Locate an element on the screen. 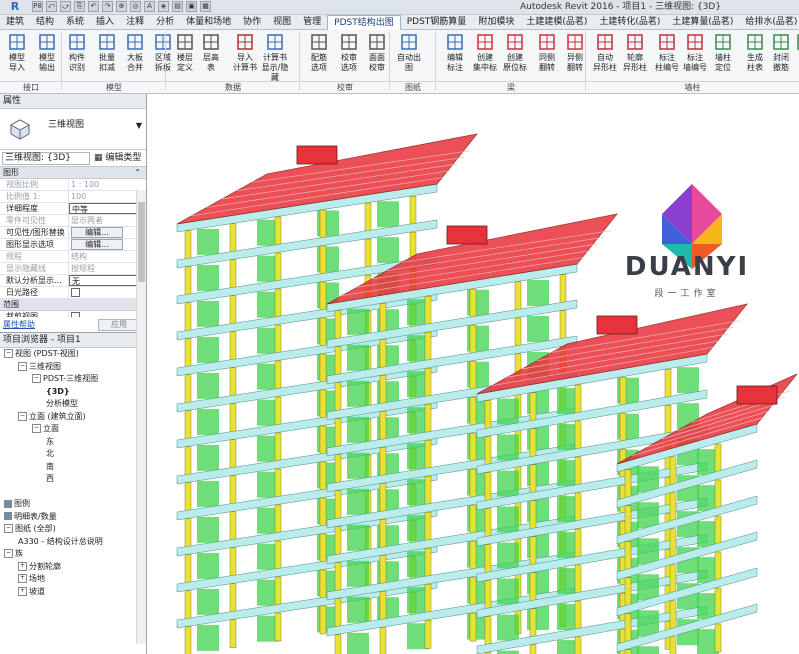  ribbon-tab: 结构 is located at coordinates (45, 22).